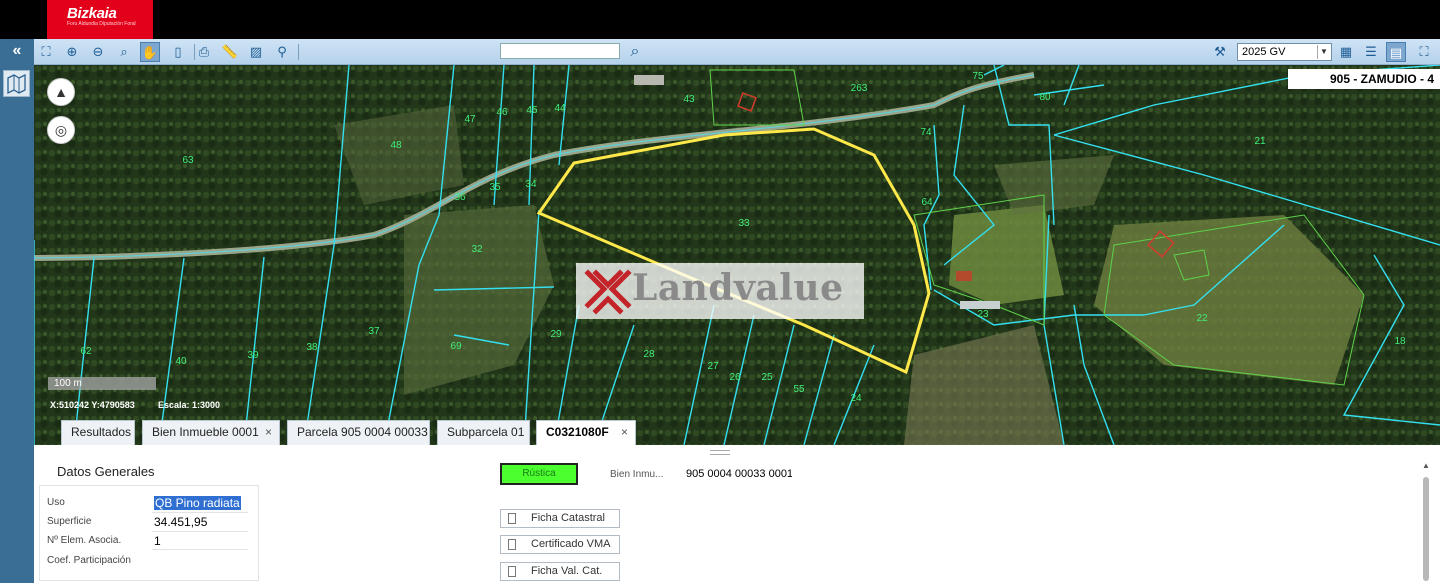 The width and height of the screenshot is (1440, 583). I want to click on tab-label: Subparcela 01, so click(486, 432).